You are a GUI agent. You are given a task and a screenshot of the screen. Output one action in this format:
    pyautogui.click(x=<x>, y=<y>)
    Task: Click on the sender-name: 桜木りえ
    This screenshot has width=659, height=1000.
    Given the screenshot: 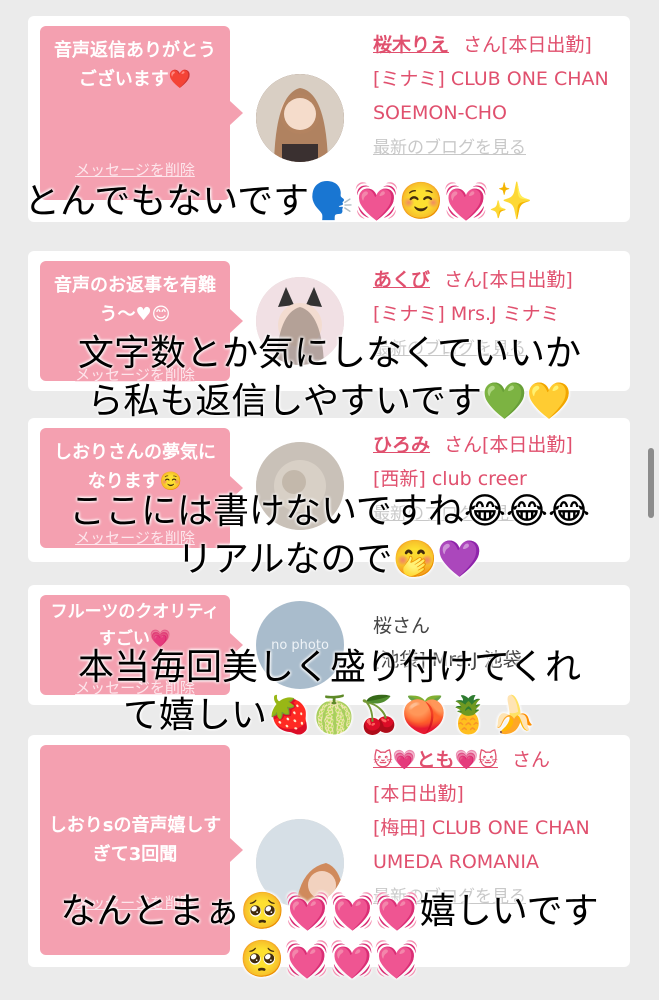 What is the action you would take?
    pyautogui.click(x=411, y=45)
    